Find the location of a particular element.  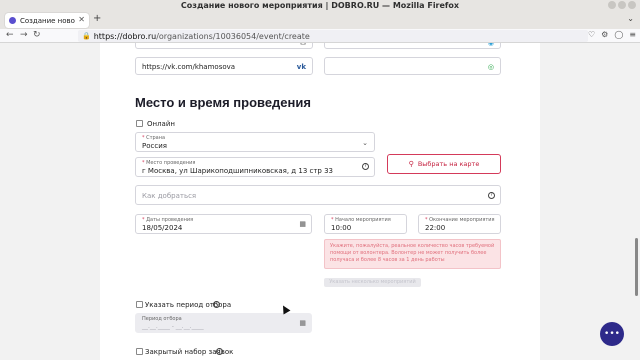

closed-recruitment-checkbox is located at coordinates (139, 351).